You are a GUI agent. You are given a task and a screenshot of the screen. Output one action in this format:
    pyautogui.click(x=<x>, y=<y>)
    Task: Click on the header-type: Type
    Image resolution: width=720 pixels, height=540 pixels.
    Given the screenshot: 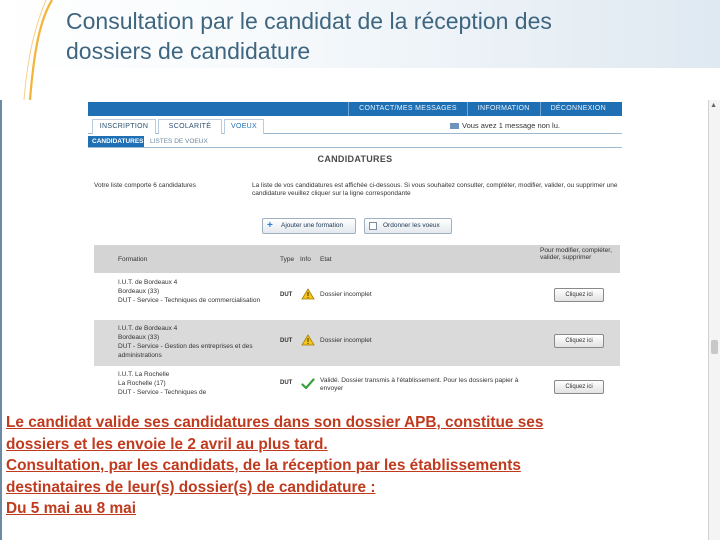 What is the action you would take?
    pyautogui.click(x=287, y=259)
    